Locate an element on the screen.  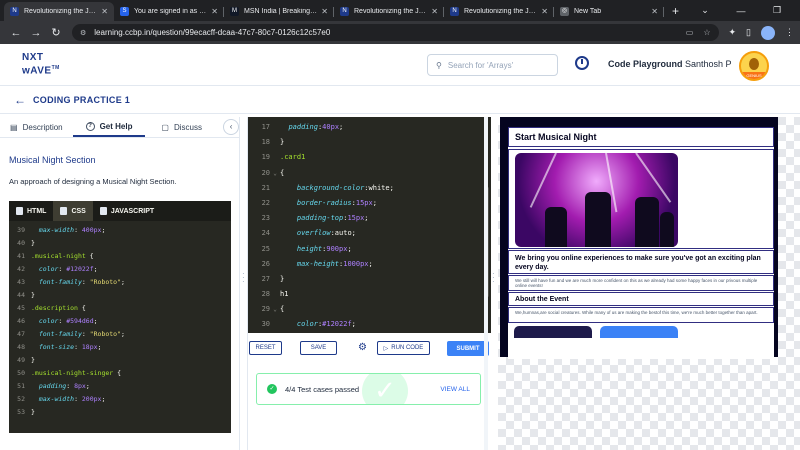
code-token: background-color is located at coordinates (330, 187).